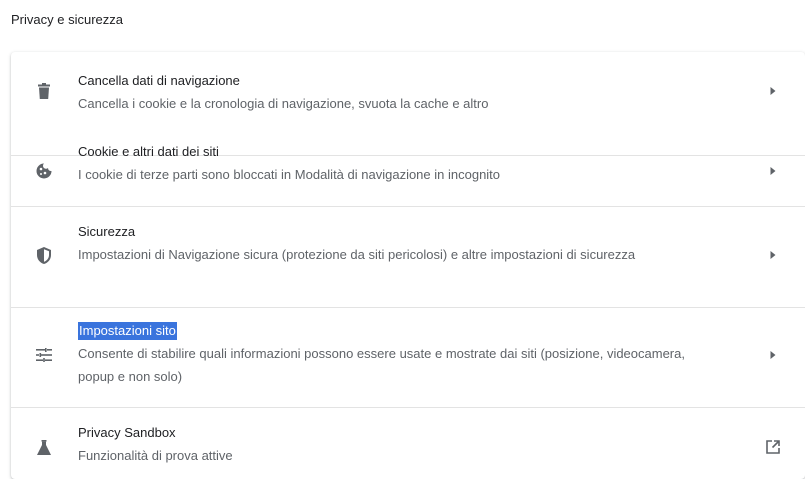 The image size is (805, 479). Describe the element at coordinates (127, 331) in the screenshot. I see `row-title-selected: Impostazioni sito` at that location.